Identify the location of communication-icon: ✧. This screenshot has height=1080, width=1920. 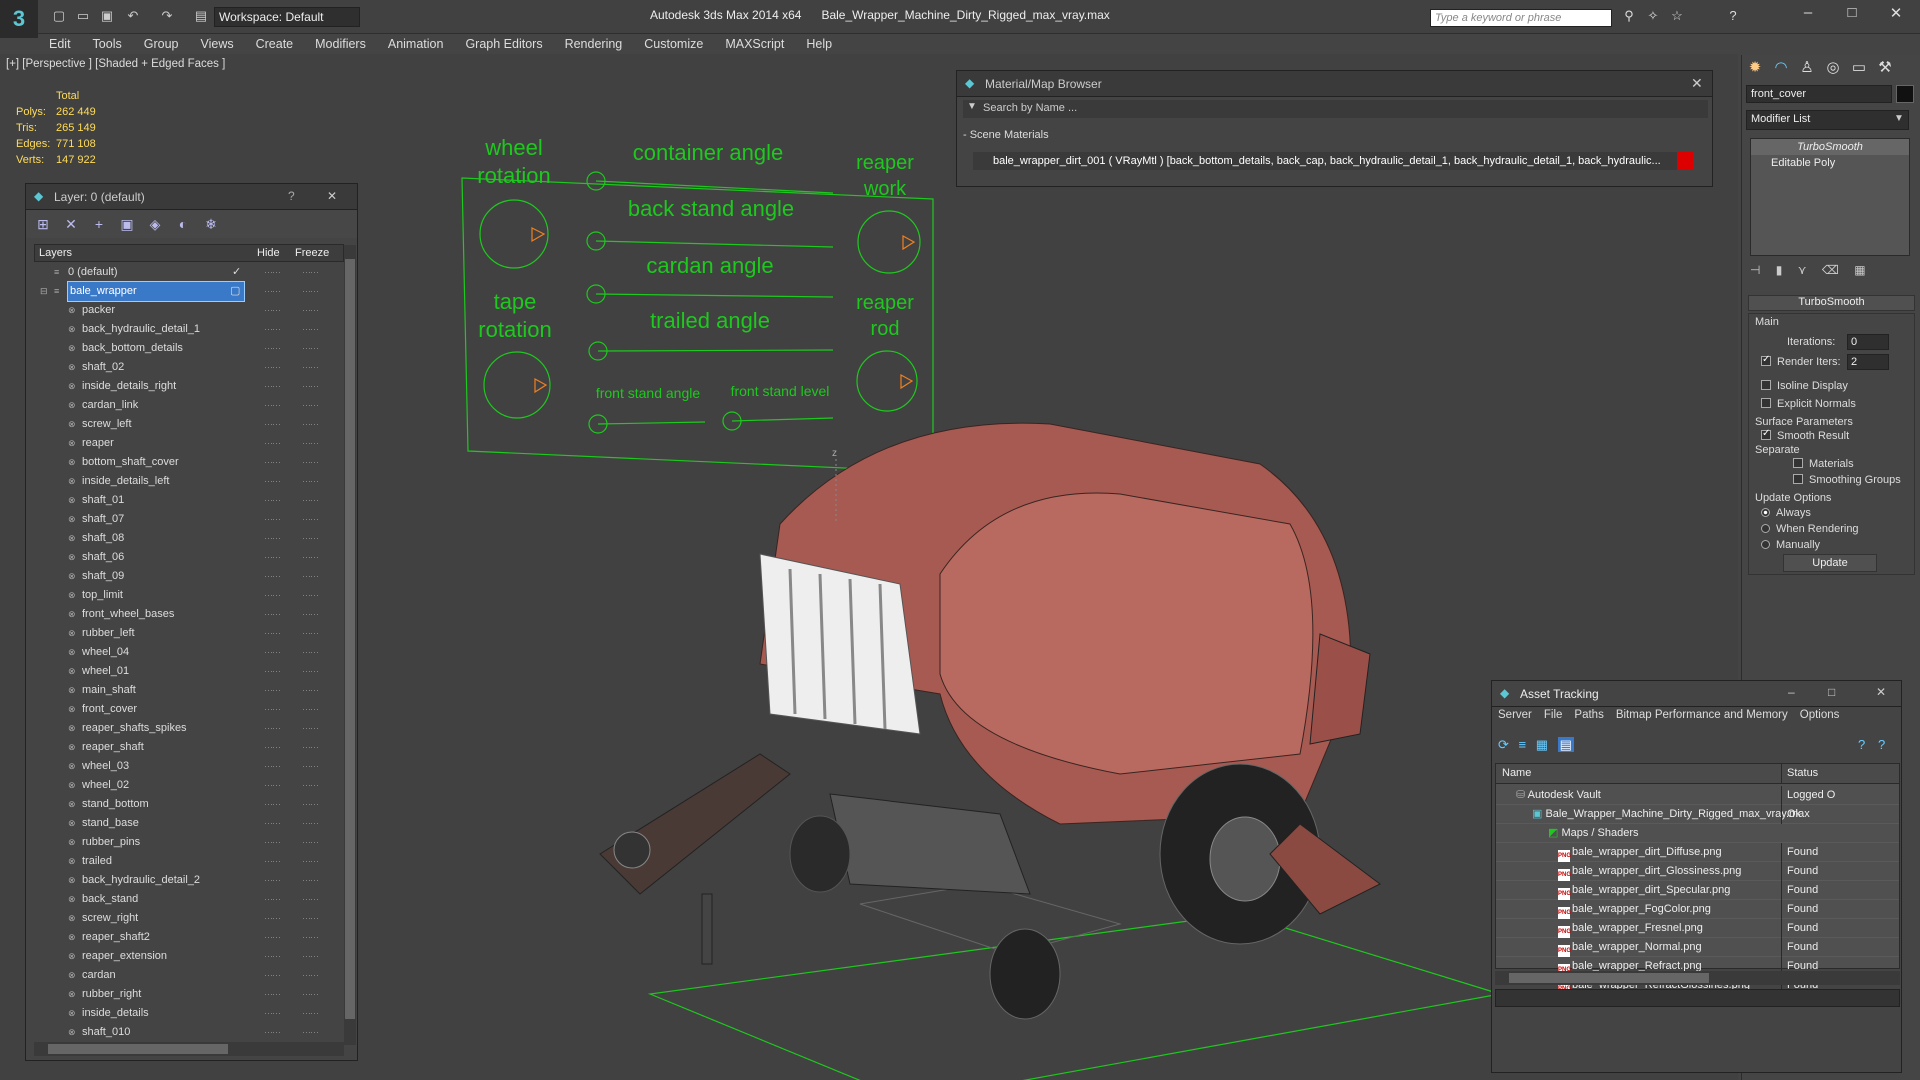
(1653, 16).